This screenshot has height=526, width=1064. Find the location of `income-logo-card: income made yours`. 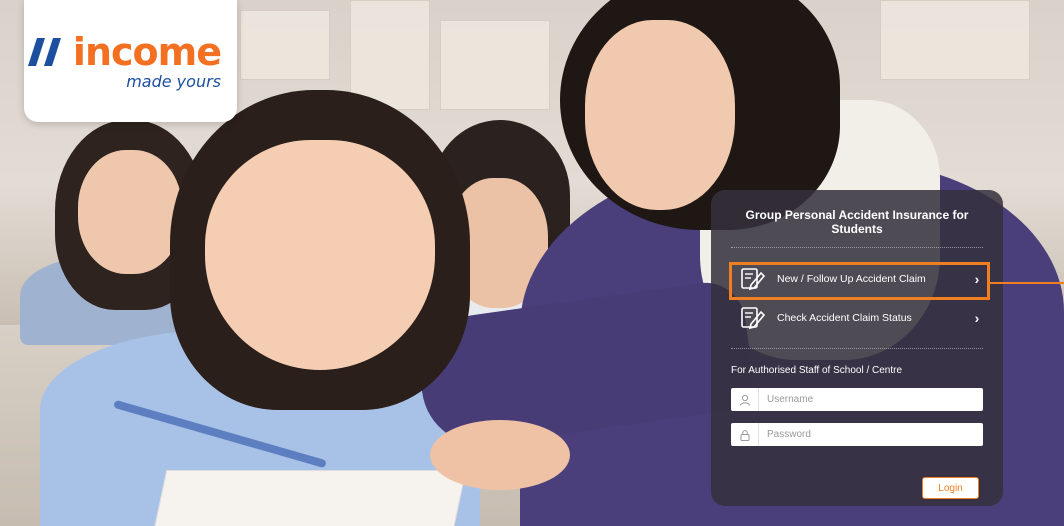

income-logo-card: income made yours is located at coordinates (130, 61).